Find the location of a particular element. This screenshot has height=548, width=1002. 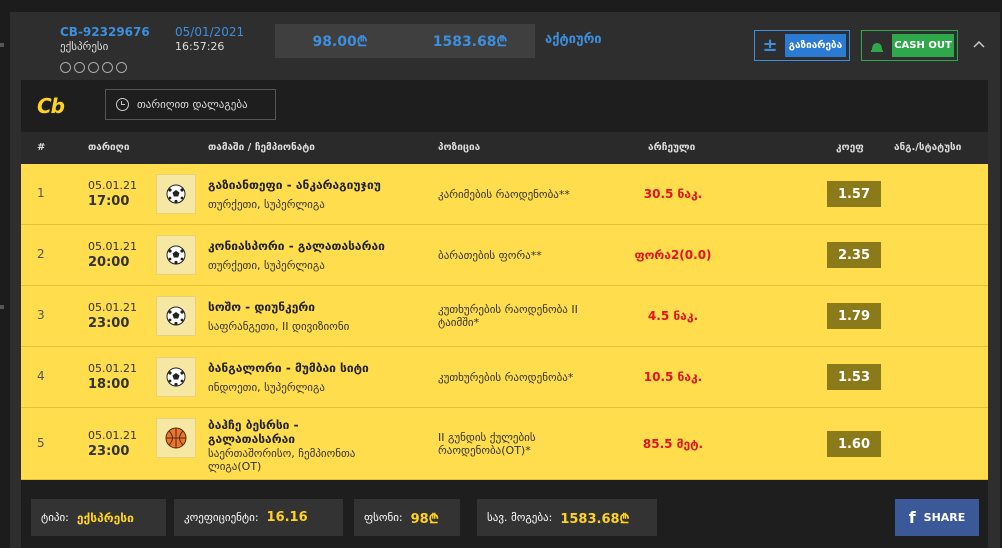

progress-circles is located at coordinates (93, 67).